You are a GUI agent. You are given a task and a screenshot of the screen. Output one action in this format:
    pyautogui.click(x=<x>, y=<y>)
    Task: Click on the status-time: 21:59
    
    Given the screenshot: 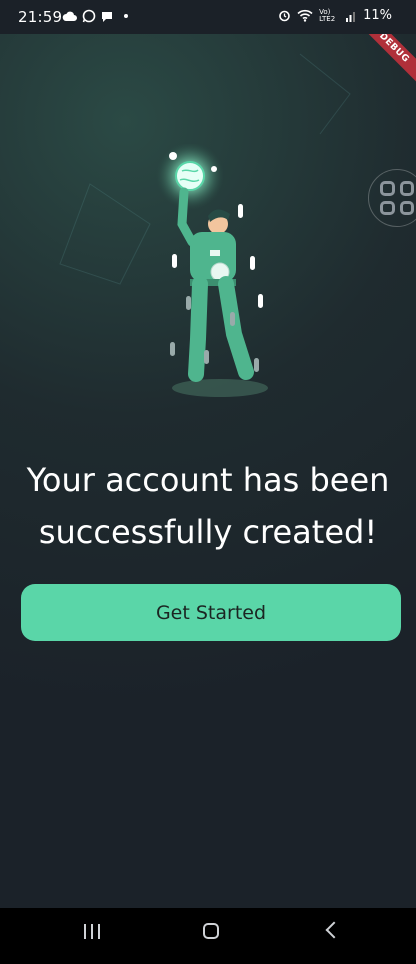 What is the action you would take?
    pyautogui.click(x=40, y=17)
    